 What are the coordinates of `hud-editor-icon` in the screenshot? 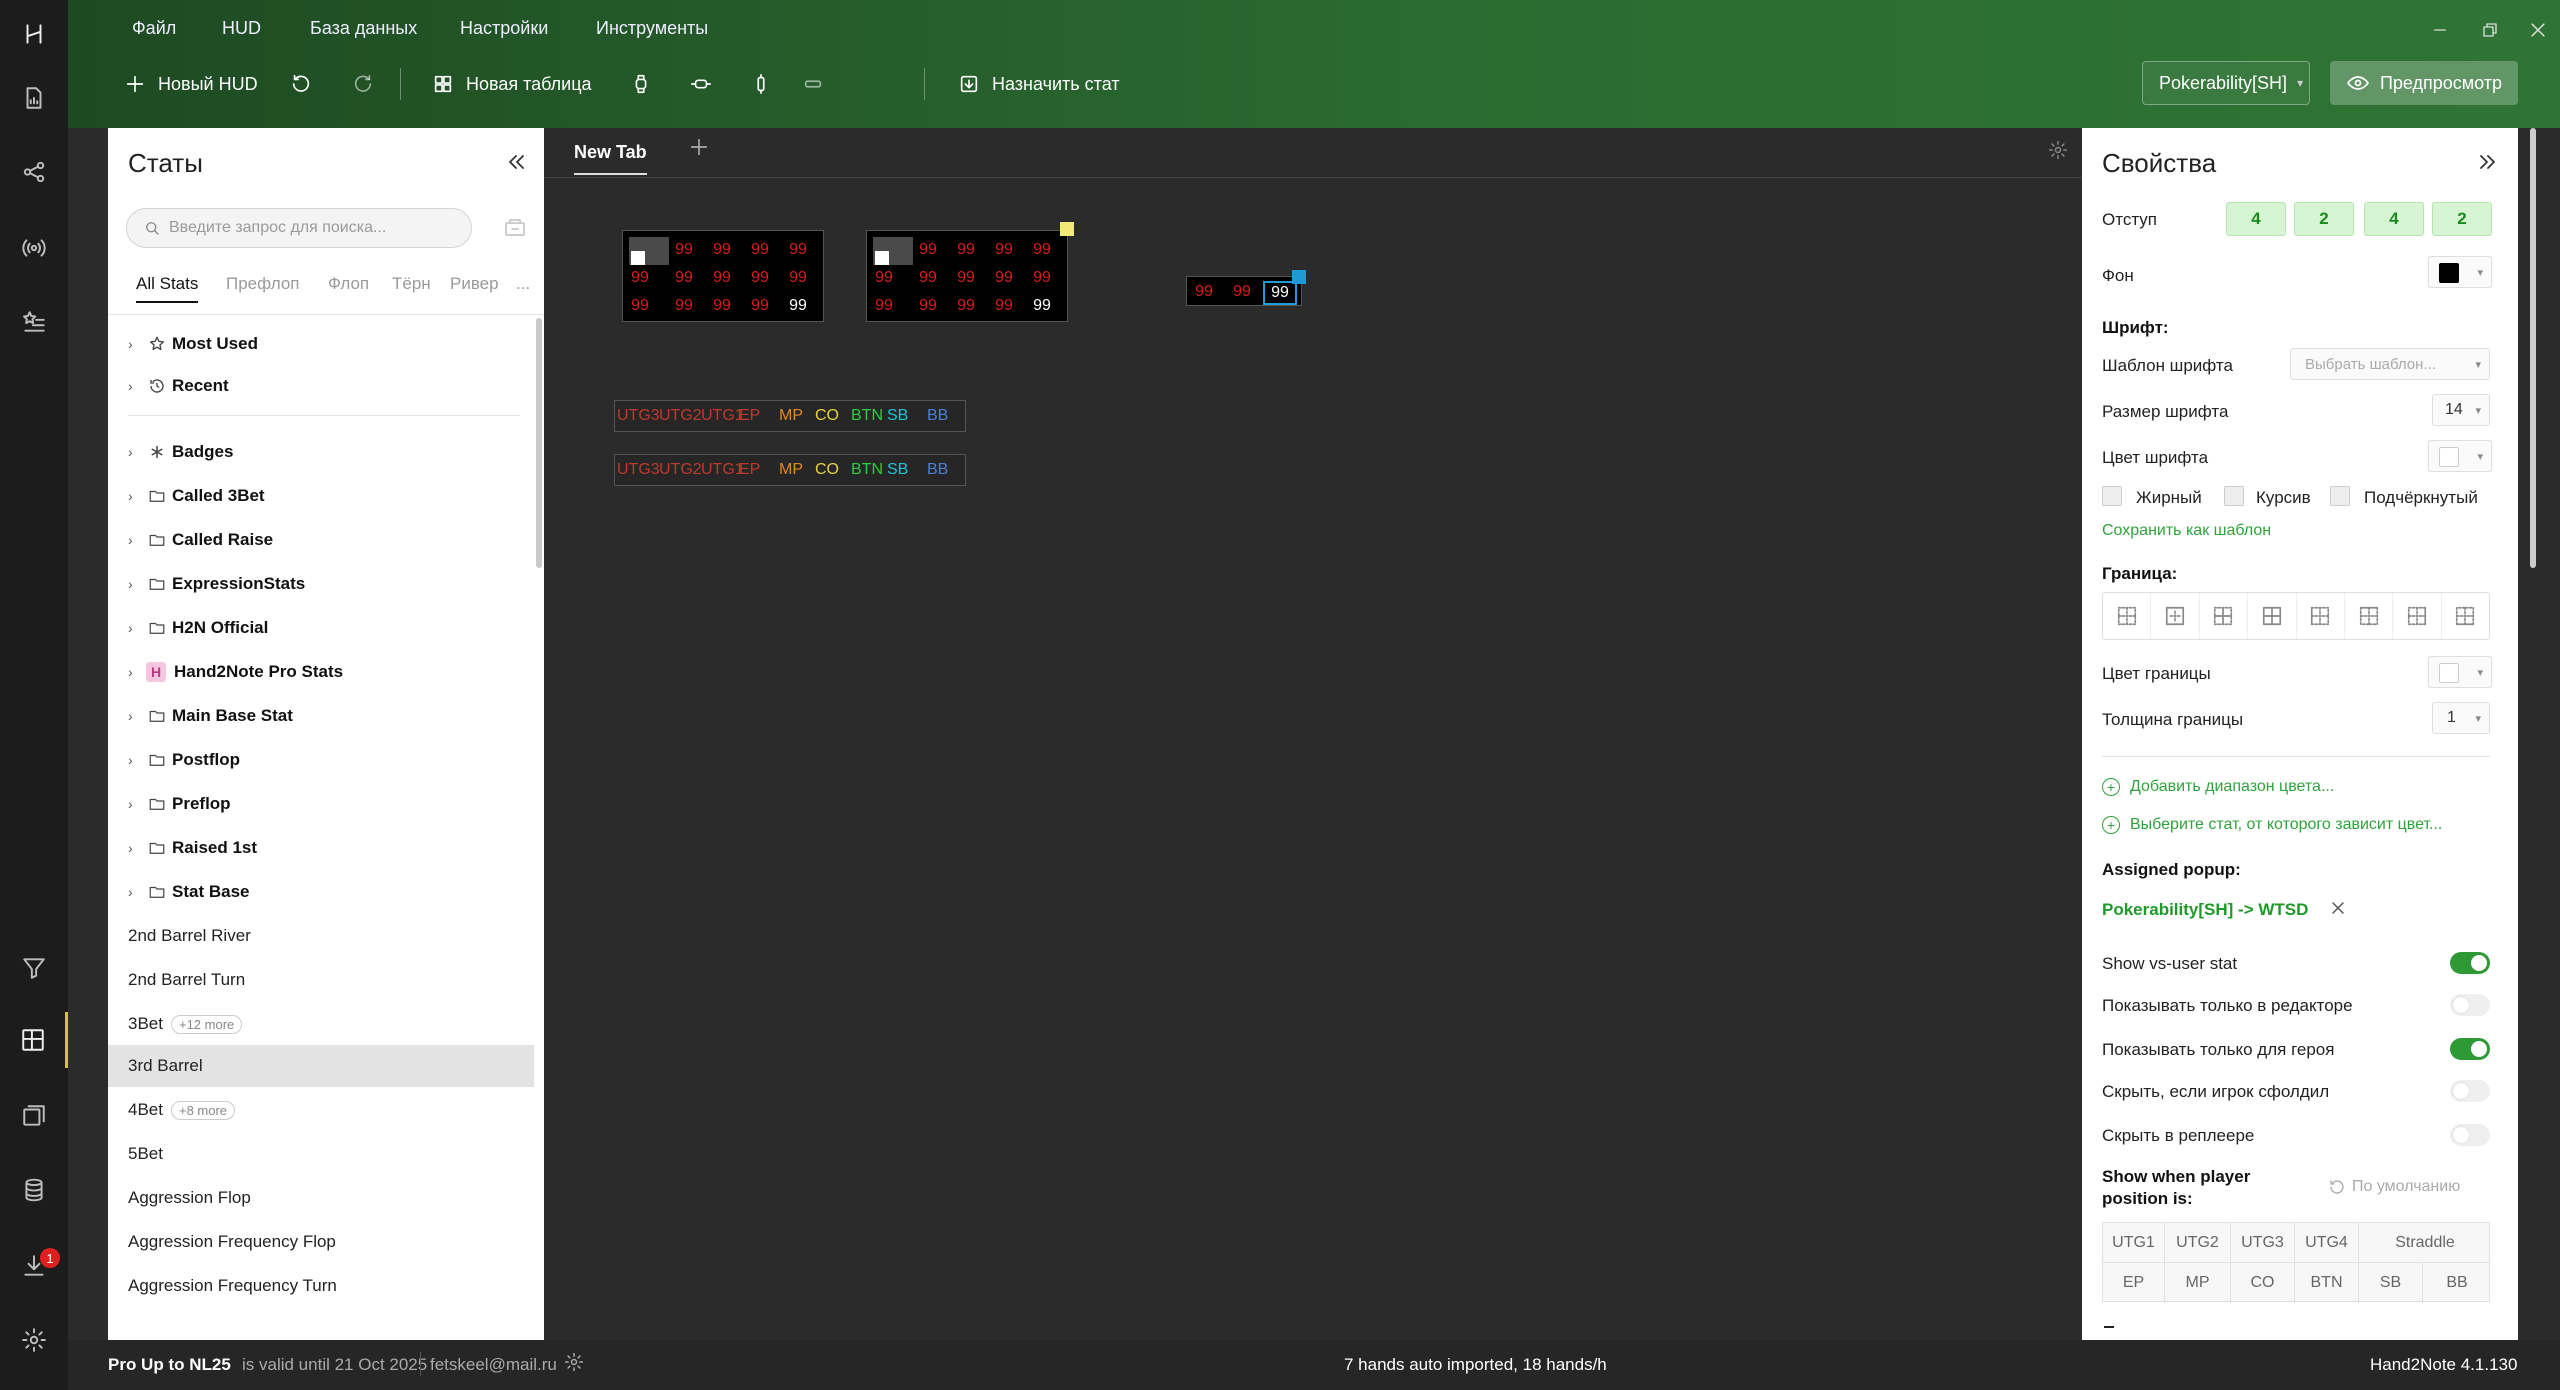 It's located at (34, 1040).